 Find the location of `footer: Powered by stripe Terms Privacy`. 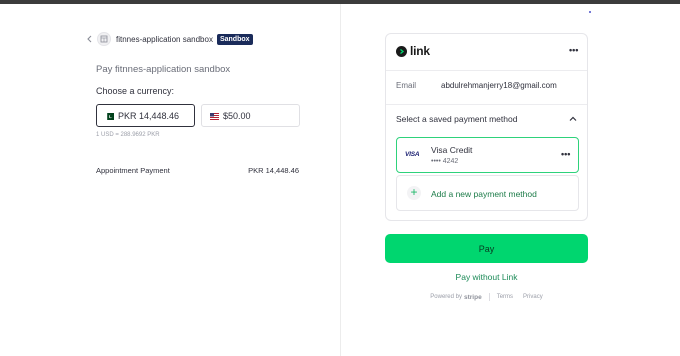

footer: Powered by stripe Terms Privacy is located at coordinates (486, 297).